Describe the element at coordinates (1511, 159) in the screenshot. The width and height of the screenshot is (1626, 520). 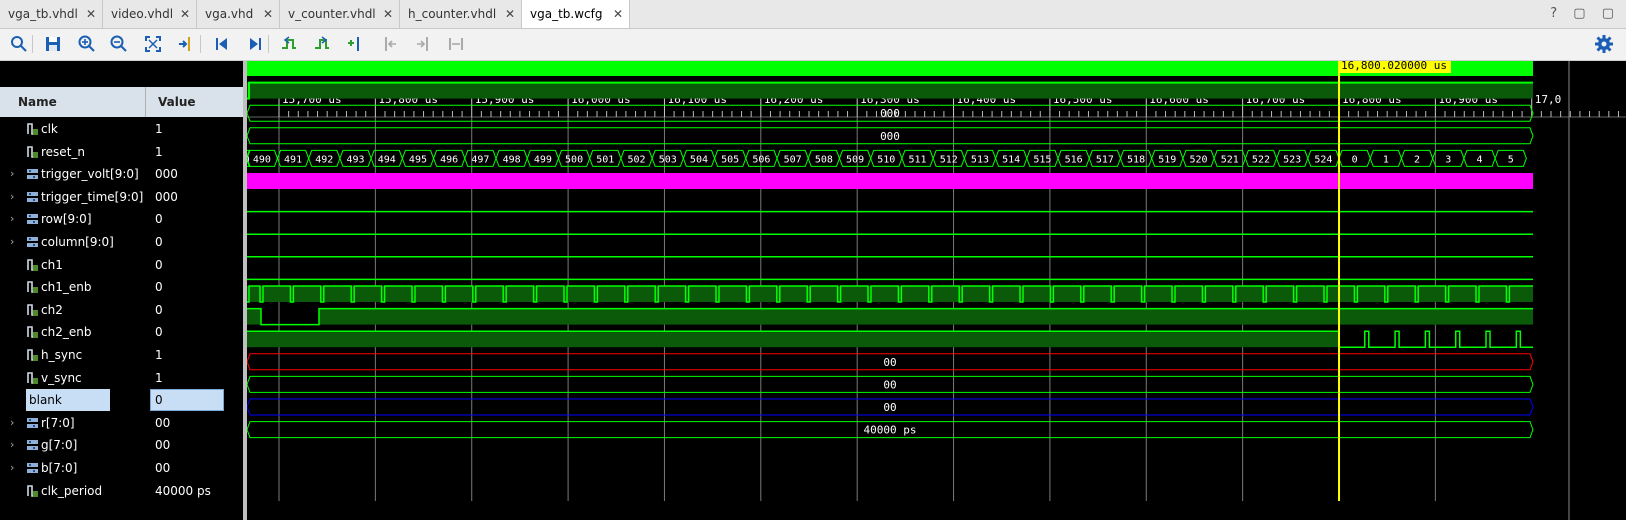
I see `bus-segment-label: 5` at that location.